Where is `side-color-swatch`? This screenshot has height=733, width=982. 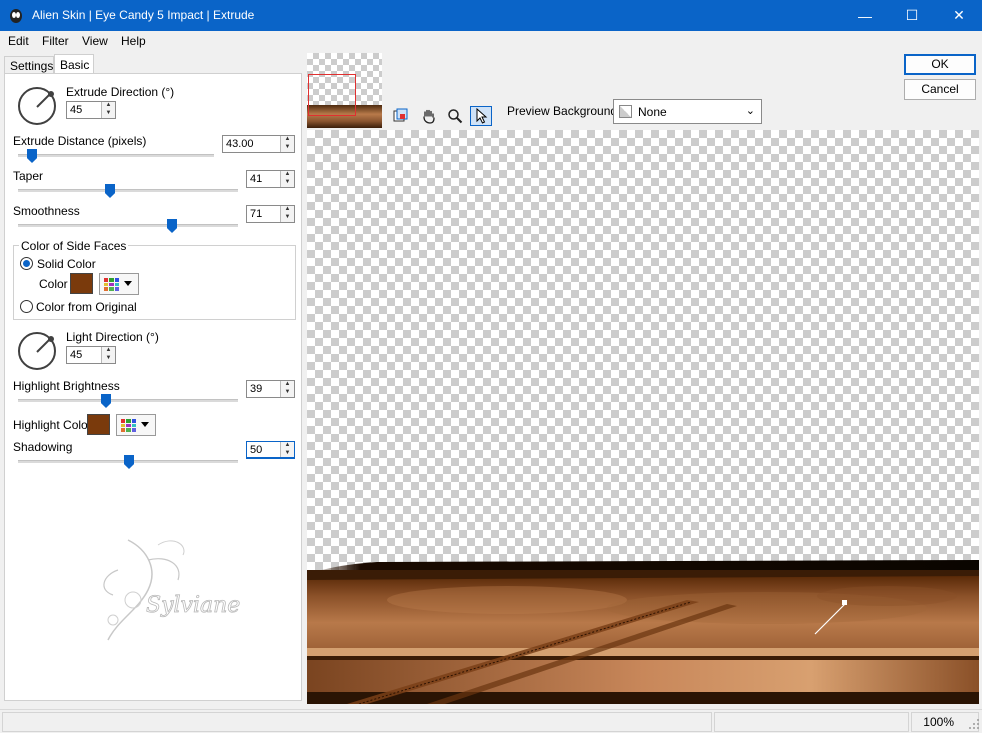 side-color-swatch is located at coordinates (81, 283).